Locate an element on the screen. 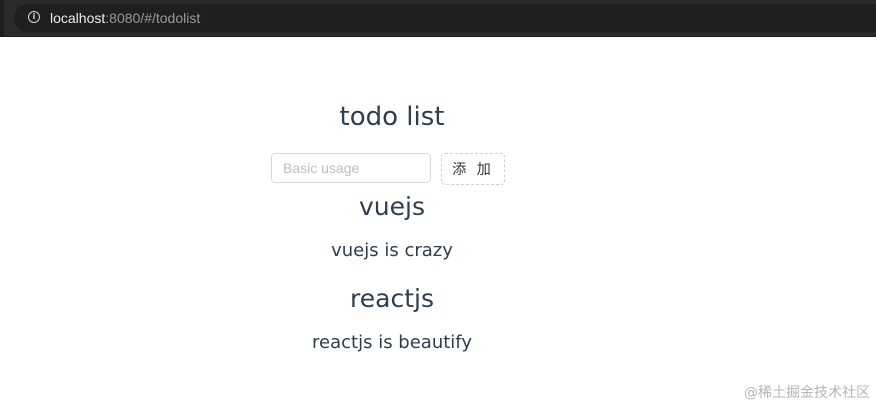 This screenshot has height=406, width=876. url-host: localhost is located at coordinates (78, 18).